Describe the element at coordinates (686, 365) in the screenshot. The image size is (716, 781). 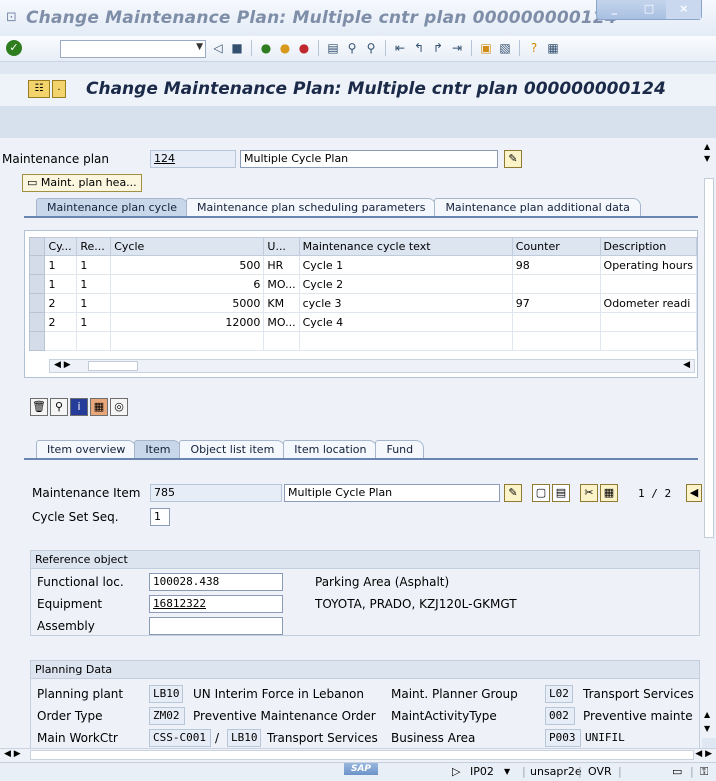
I see `scroll-right-icon: ◀` at that location.